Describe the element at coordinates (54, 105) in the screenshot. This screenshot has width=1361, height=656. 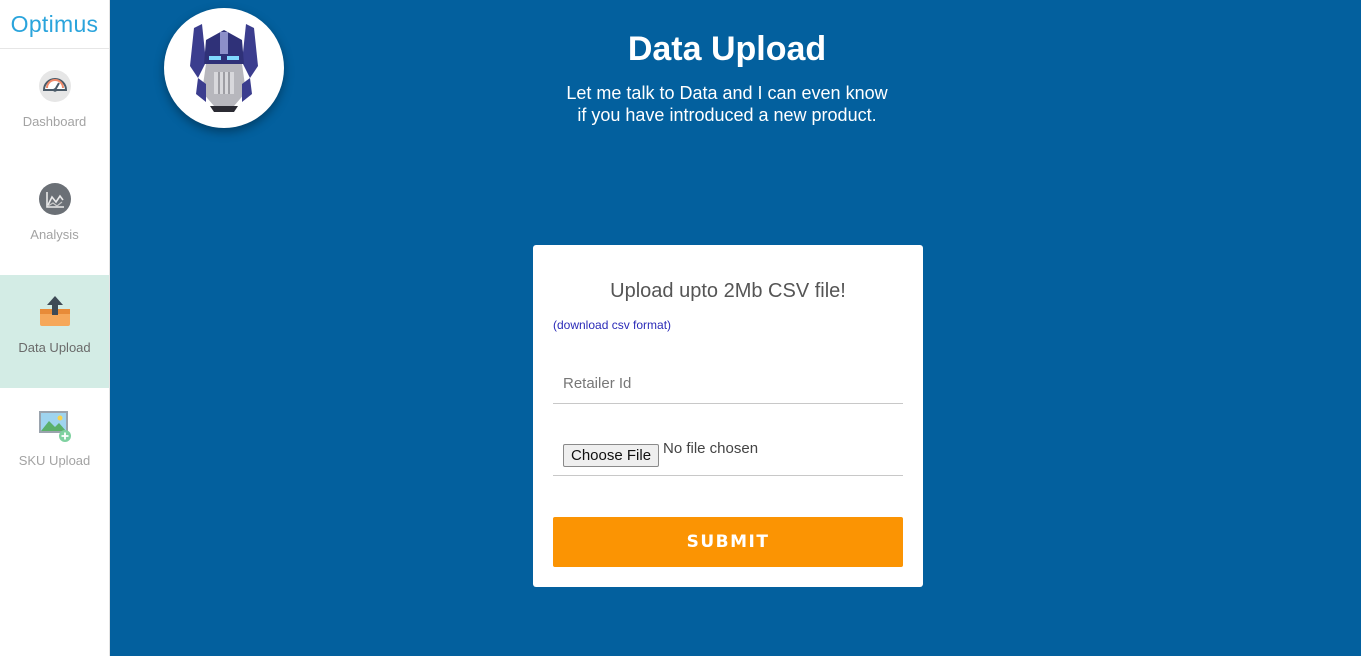
I see `sidebar-item-dashboard: Dashboard` at that location.